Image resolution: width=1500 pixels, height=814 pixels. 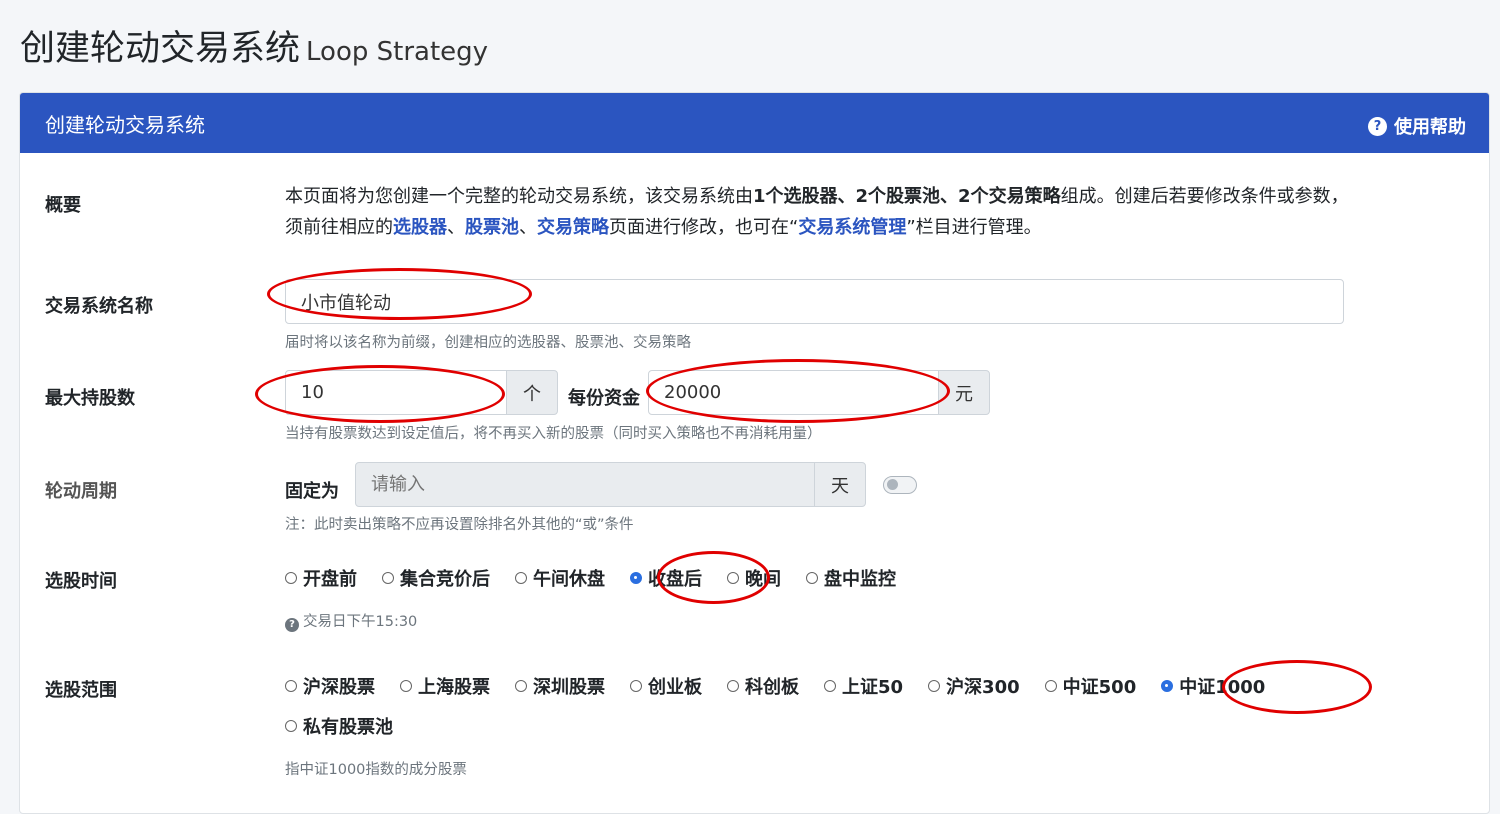 What do you see at coordinates (860, 579) in the screenshot?
I see `radio-label: 盘中监控` at bounding box center [860, 579].